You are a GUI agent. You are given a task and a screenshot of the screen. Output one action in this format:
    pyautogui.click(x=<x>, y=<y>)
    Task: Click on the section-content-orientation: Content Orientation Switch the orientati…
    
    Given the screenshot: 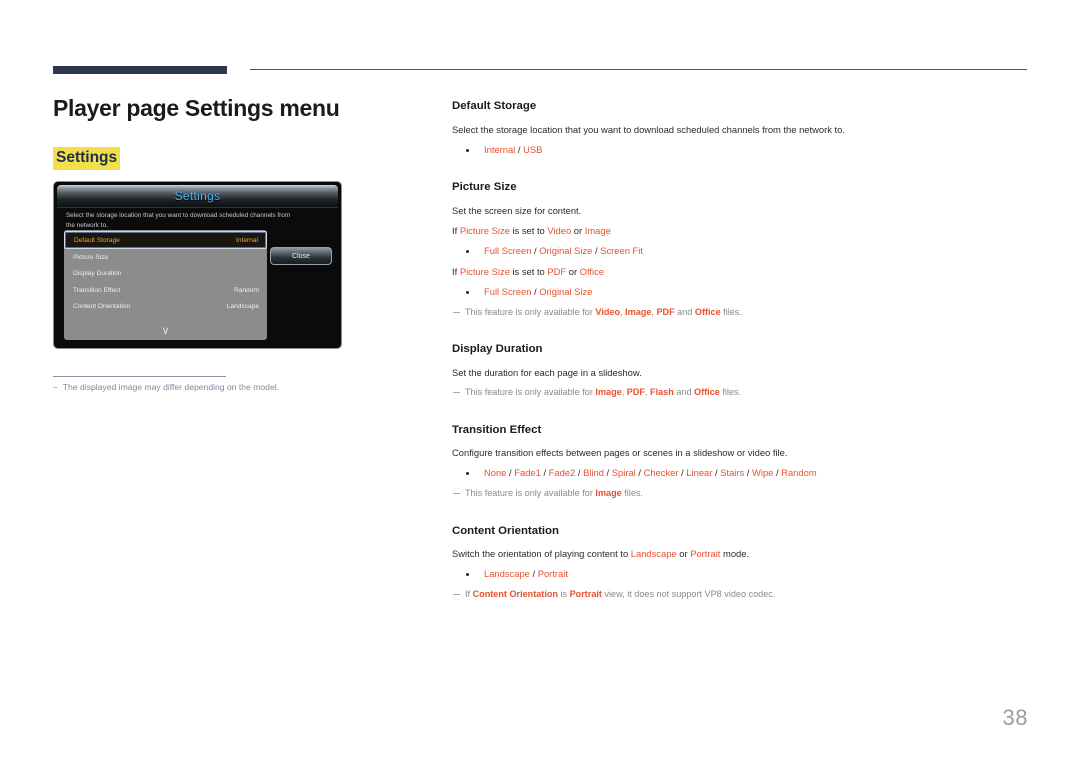 What is the action you would take?
    pyautogui.click(x=741, y=563)
    